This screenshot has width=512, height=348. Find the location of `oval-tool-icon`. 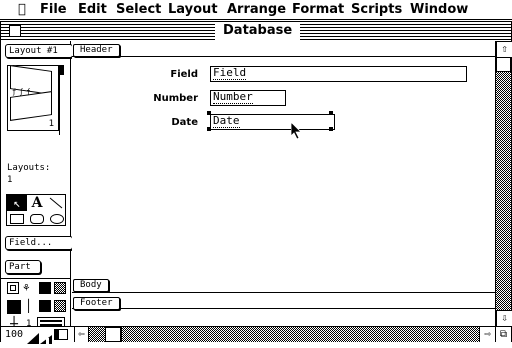

oval-tool-icon is located at coordinates (57, 219).